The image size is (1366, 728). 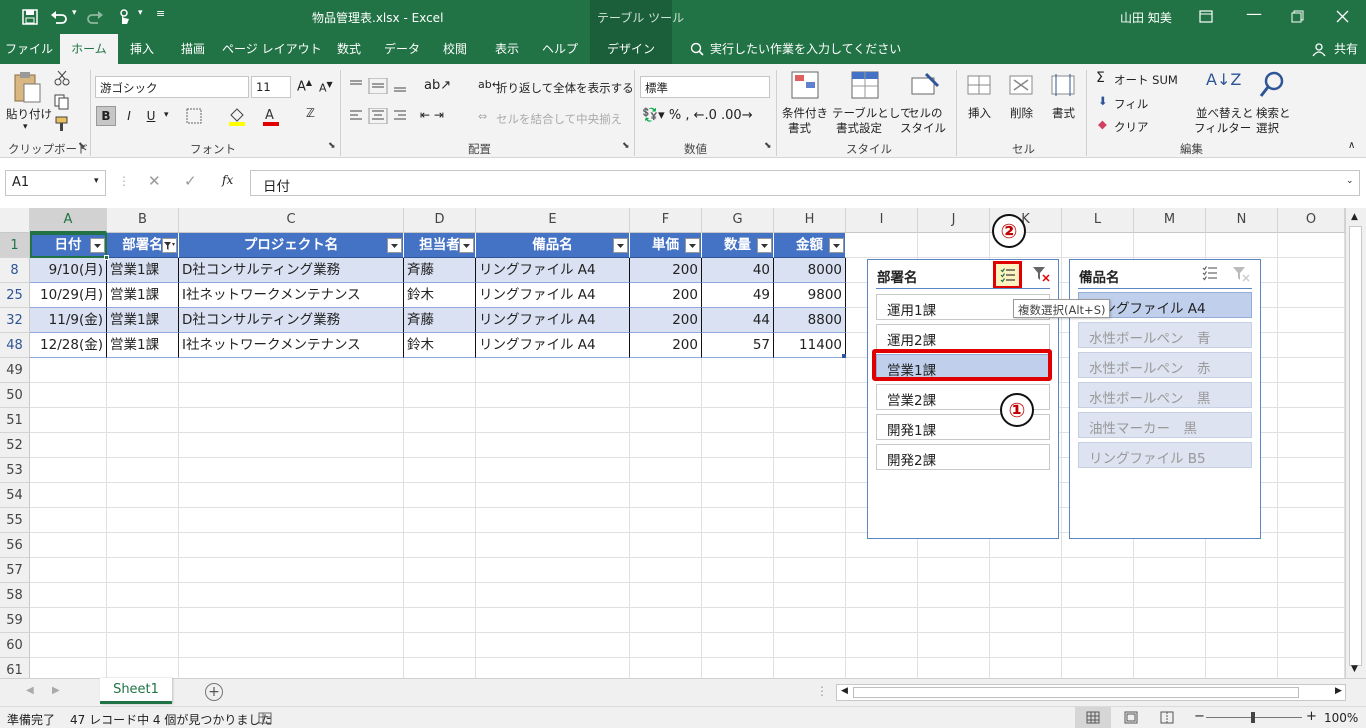 What do you see at coordinates (1354, 217) in the screenshot?
I see `scroll-up-icon: ▲` at bounding box center [1354, 217].